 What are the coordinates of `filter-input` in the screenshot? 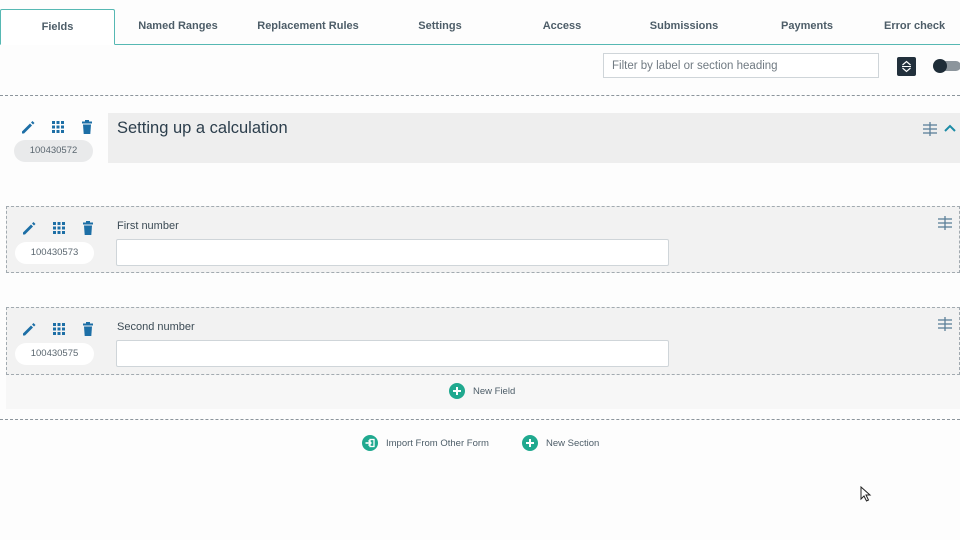 It's located at (741, 65).